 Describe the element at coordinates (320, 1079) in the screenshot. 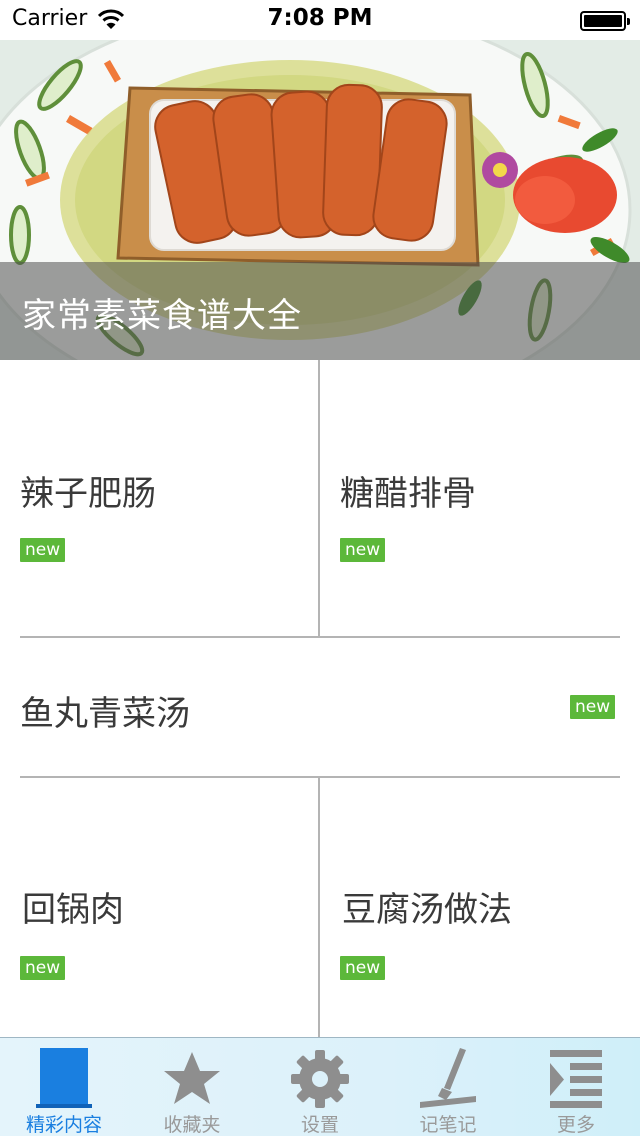

I see `gear-icon` at that location.